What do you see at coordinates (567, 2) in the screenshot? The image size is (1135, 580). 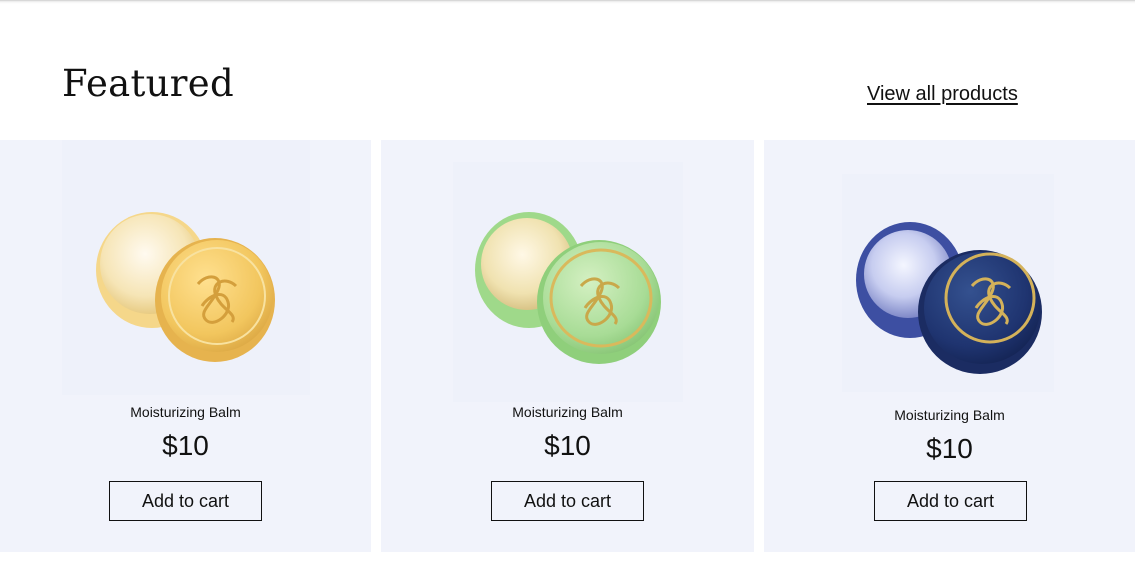 I see `header-shadow` at bounding box center [567, 2].